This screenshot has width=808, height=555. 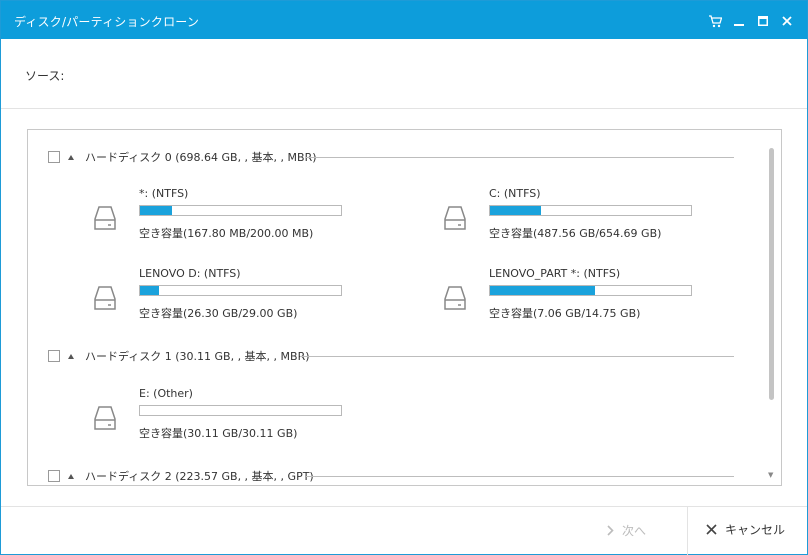 What do you see at coordinates (54, 476) in the screenshot?
I see `disk-2-checkbox` at bounding box center [54, 476].